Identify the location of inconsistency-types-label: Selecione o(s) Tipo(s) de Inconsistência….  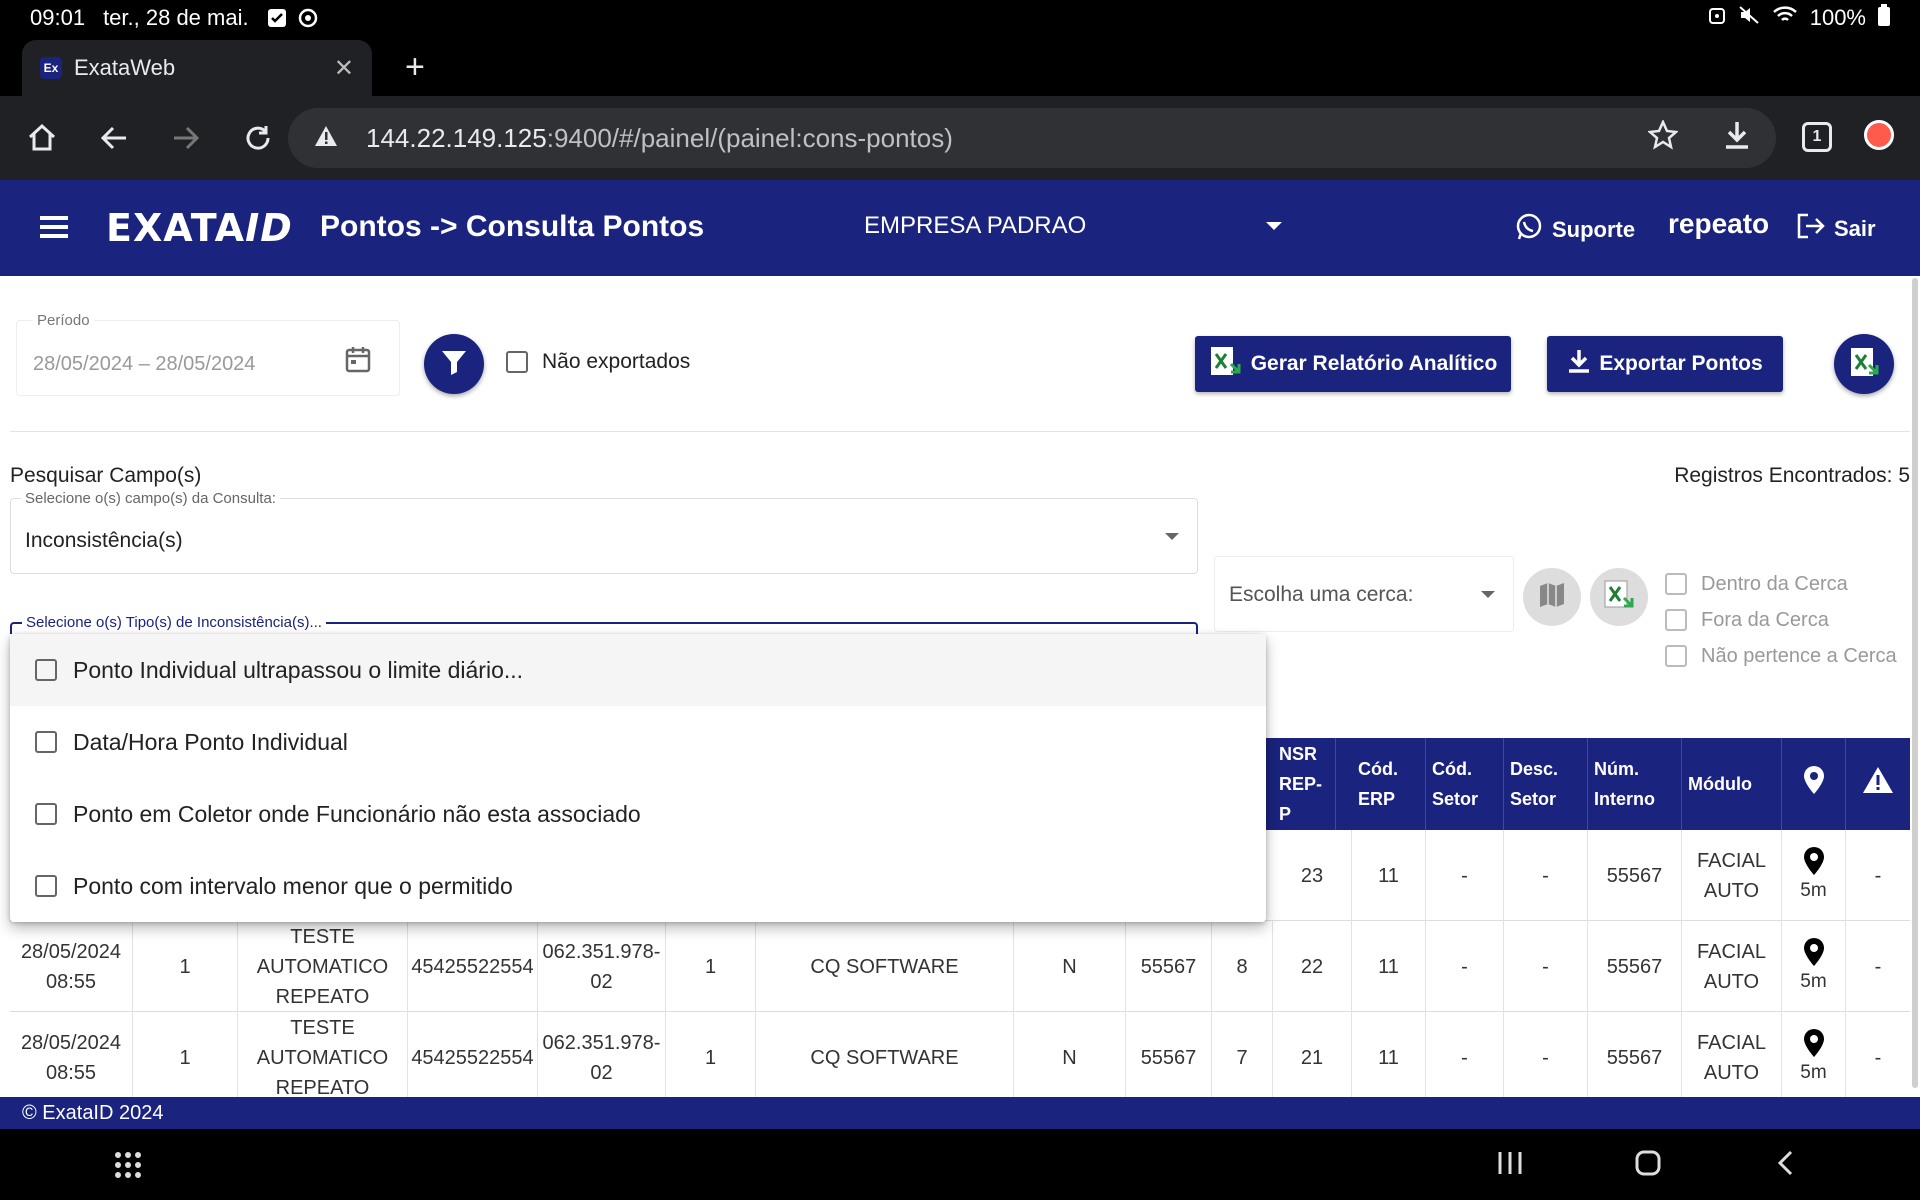
(174, 622).